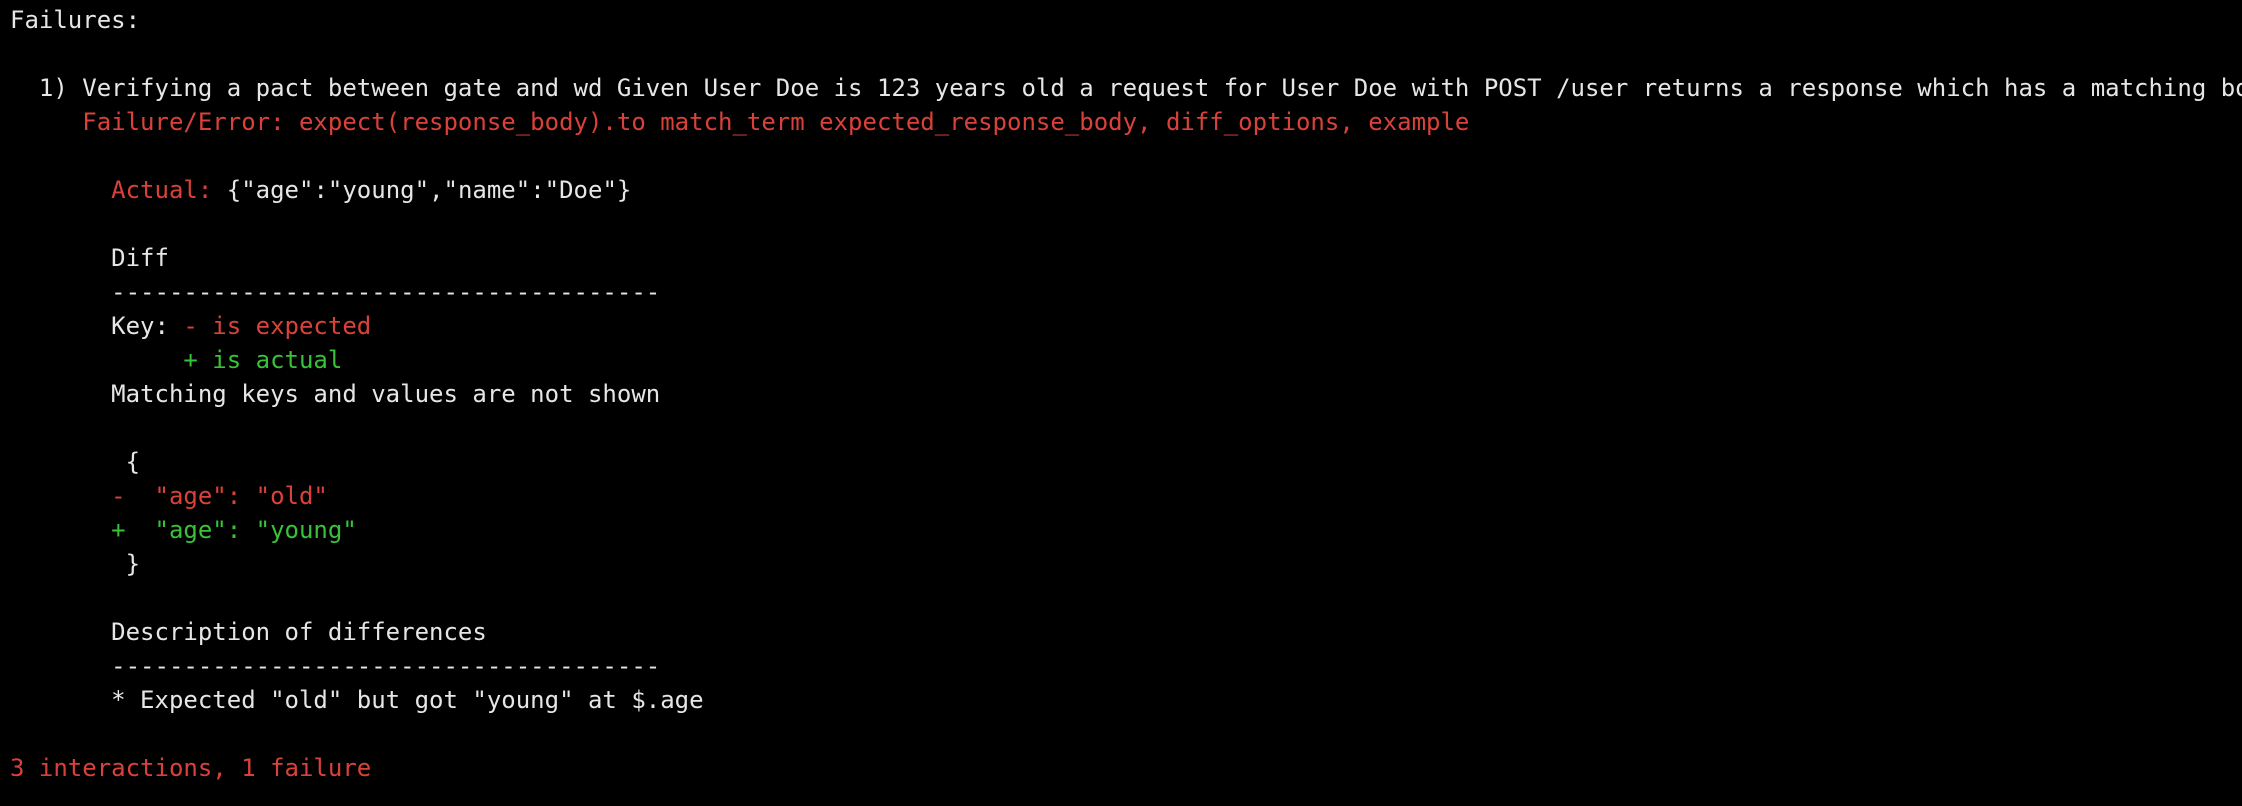 The width and height of the screenshot is (2242, 806). What do you see at coordinates (277, 326) in the screenshot?
I see `key-expected: - is expected` at bounding box center [277, 326].